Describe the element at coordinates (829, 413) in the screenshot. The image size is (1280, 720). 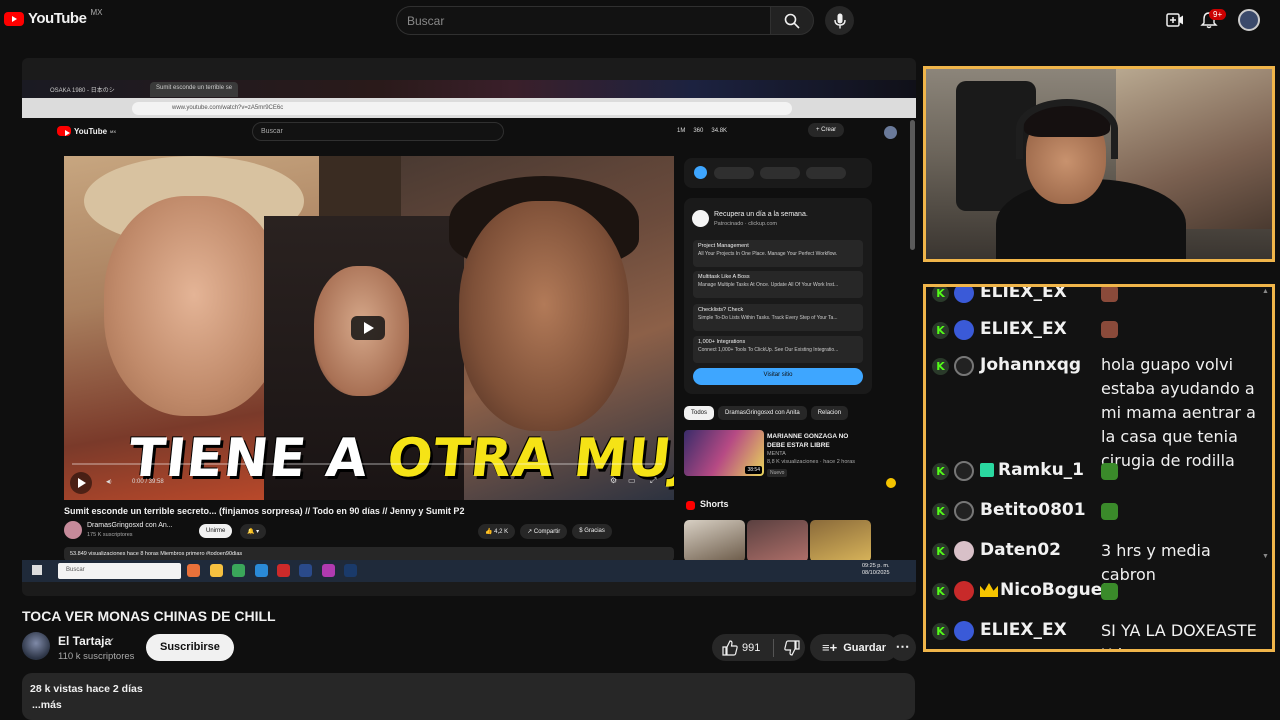
I see `chip-related: Relacion` at that location.